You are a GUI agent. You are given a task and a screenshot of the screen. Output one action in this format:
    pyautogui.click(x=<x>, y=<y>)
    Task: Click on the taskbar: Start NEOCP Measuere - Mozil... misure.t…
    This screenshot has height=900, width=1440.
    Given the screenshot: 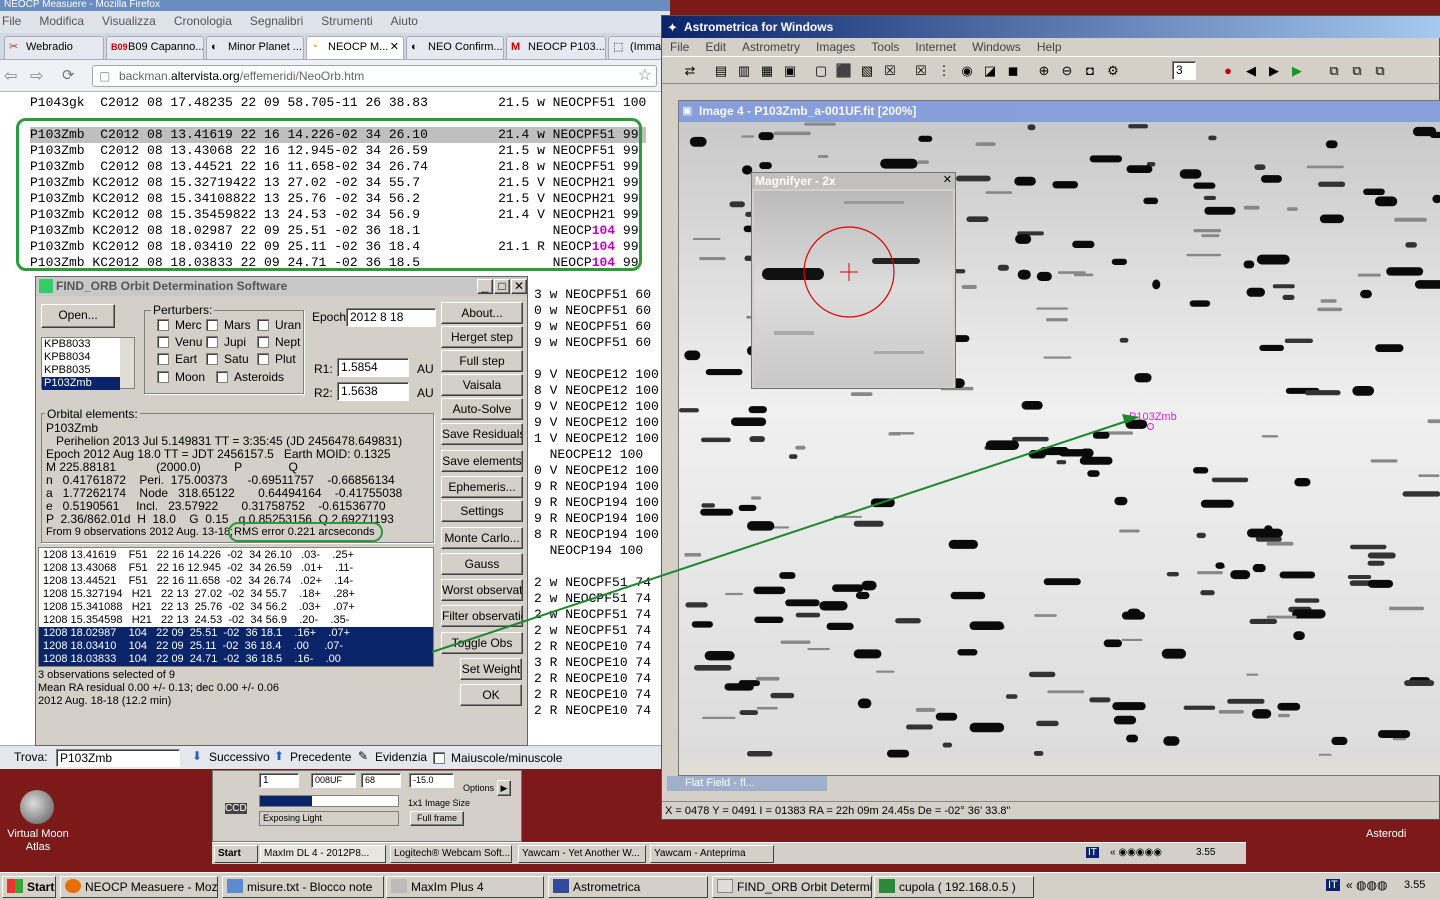 What is the action you would take?
    pyautogui.click(x=720, y=886)
    